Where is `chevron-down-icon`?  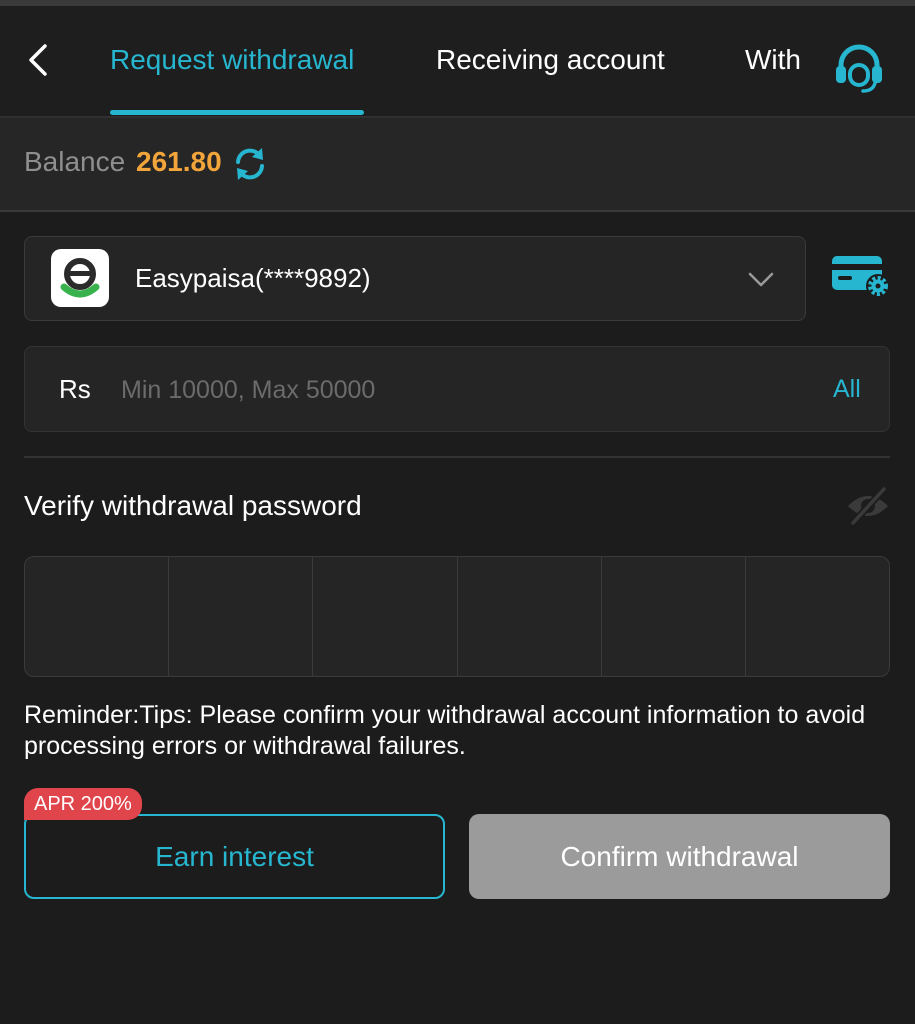 chevron-down-icon is located at coordinates (761, 279).